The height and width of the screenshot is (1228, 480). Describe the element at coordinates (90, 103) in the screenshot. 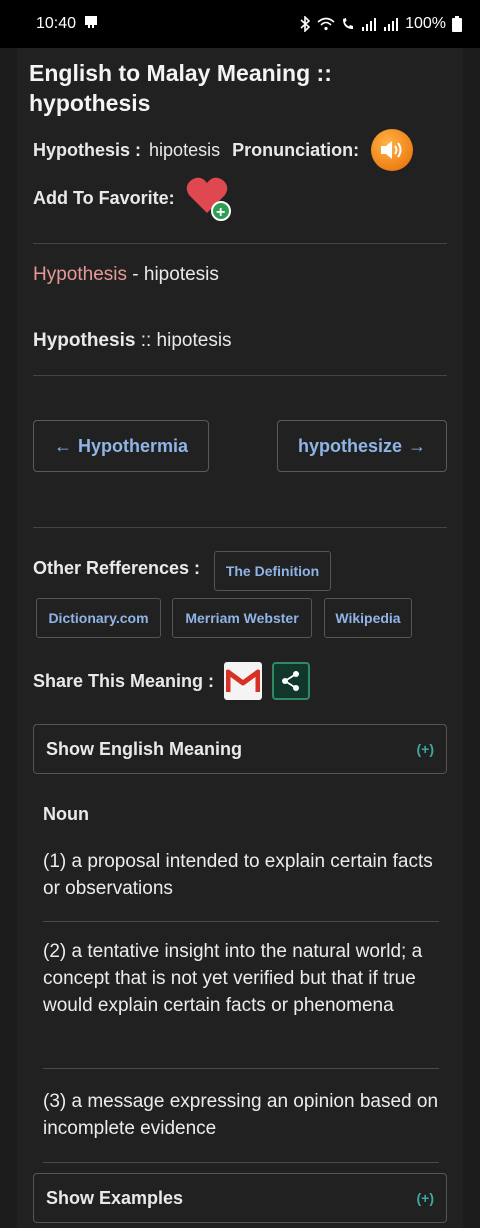

I see `title-word: hypothesis` at that location.